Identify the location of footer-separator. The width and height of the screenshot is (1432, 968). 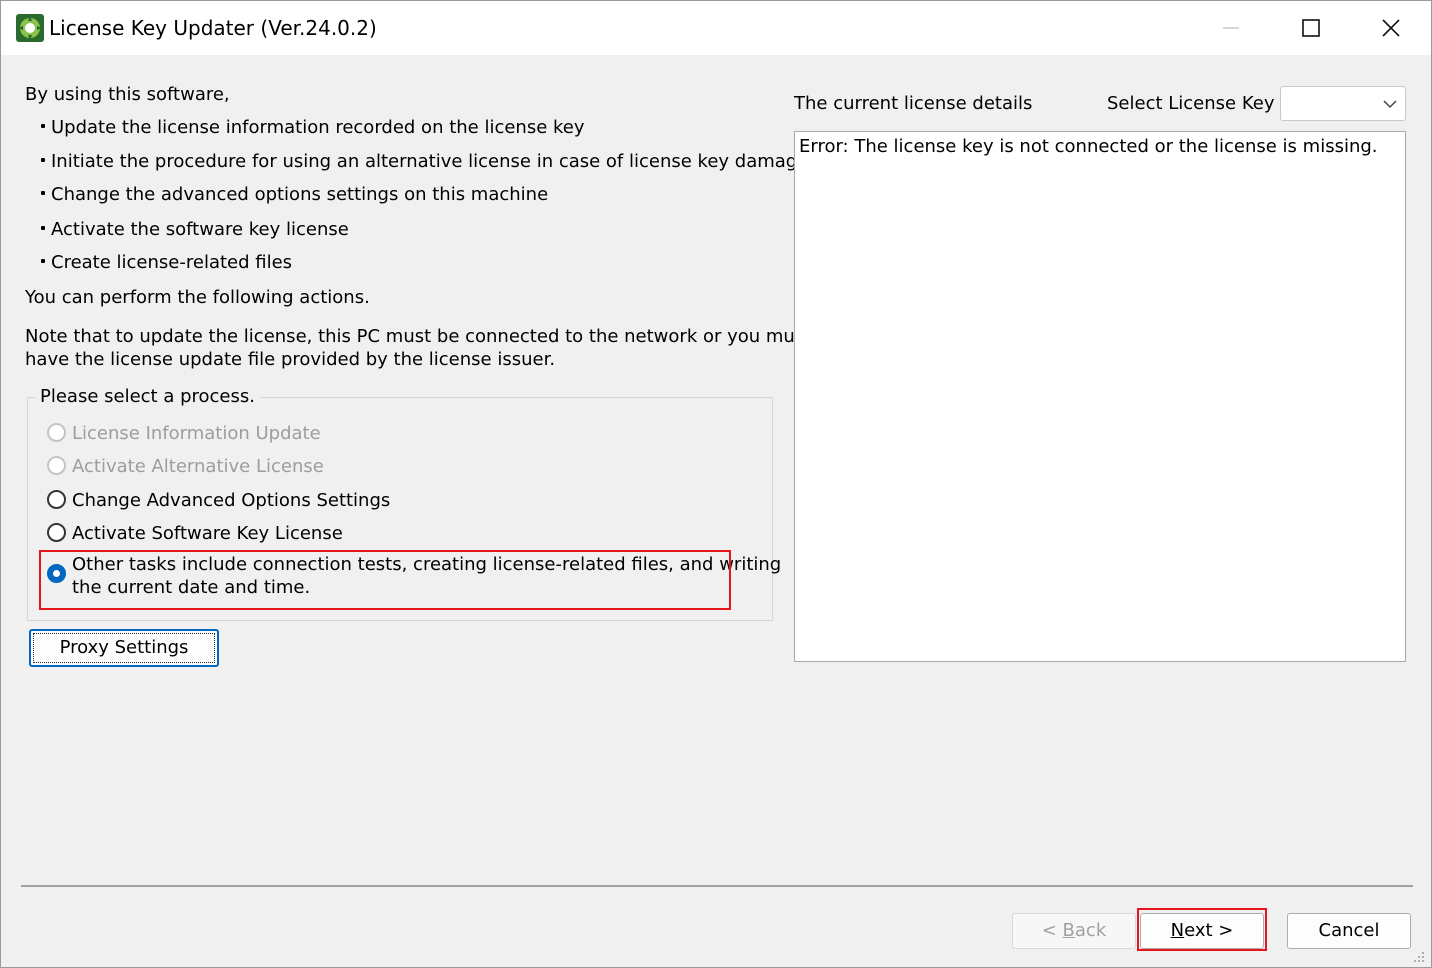
(717, 886).